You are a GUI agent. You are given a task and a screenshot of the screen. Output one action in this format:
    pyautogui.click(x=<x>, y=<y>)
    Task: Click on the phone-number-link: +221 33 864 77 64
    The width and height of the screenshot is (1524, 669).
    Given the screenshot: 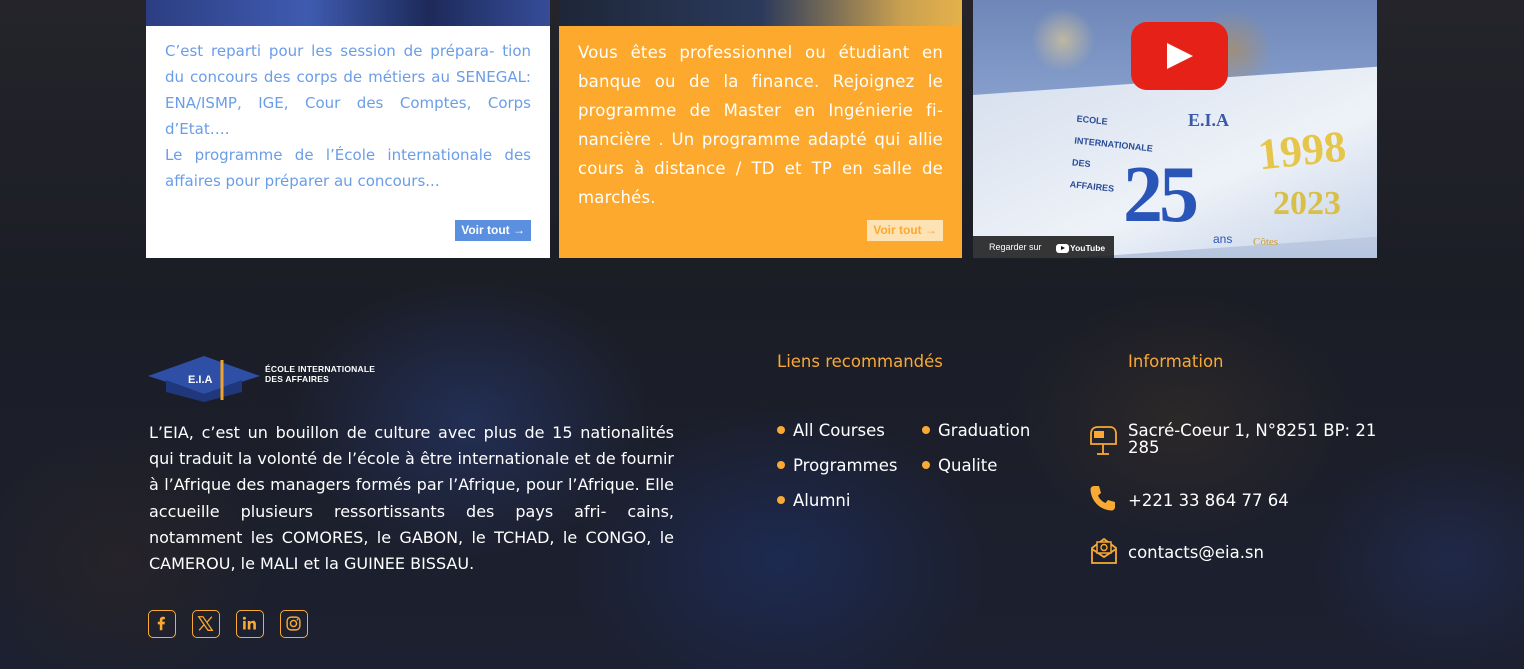 What is the action you would take?
    pyautogui.click(x=1208, y=500)
    